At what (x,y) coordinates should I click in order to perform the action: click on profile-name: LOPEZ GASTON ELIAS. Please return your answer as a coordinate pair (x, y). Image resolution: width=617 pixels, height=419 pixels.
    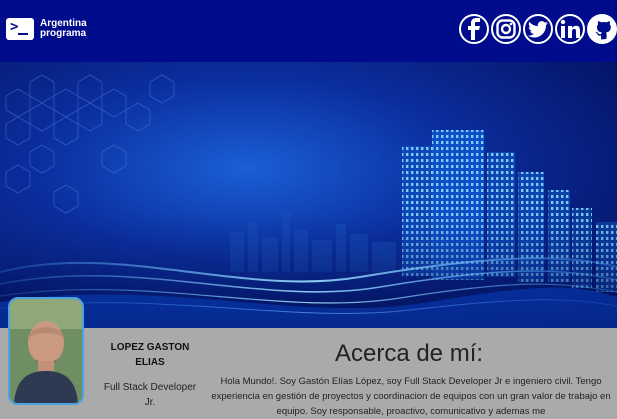
    Looking at the image, I should click on (150, 355).